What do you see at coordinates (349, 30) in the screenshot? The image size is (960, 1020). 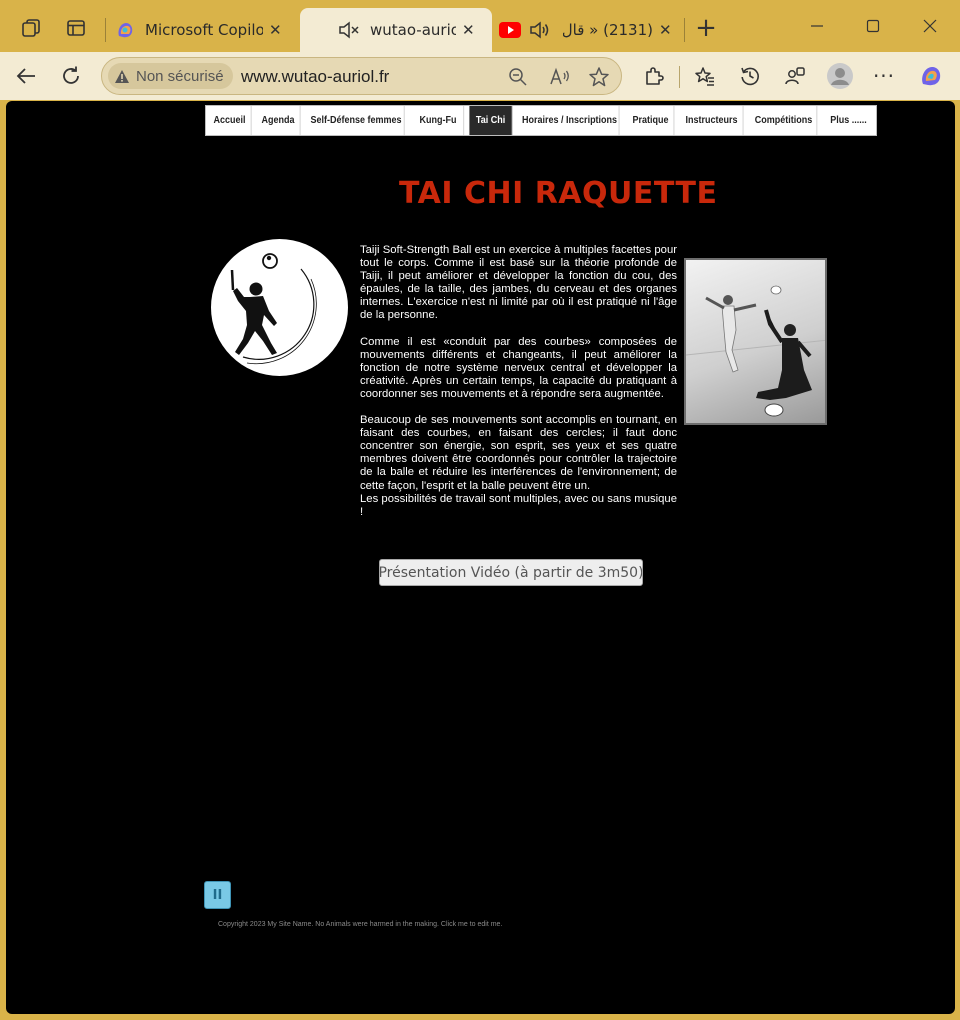 I see `muted-speaker-icon` at bounding box center [349, 30].